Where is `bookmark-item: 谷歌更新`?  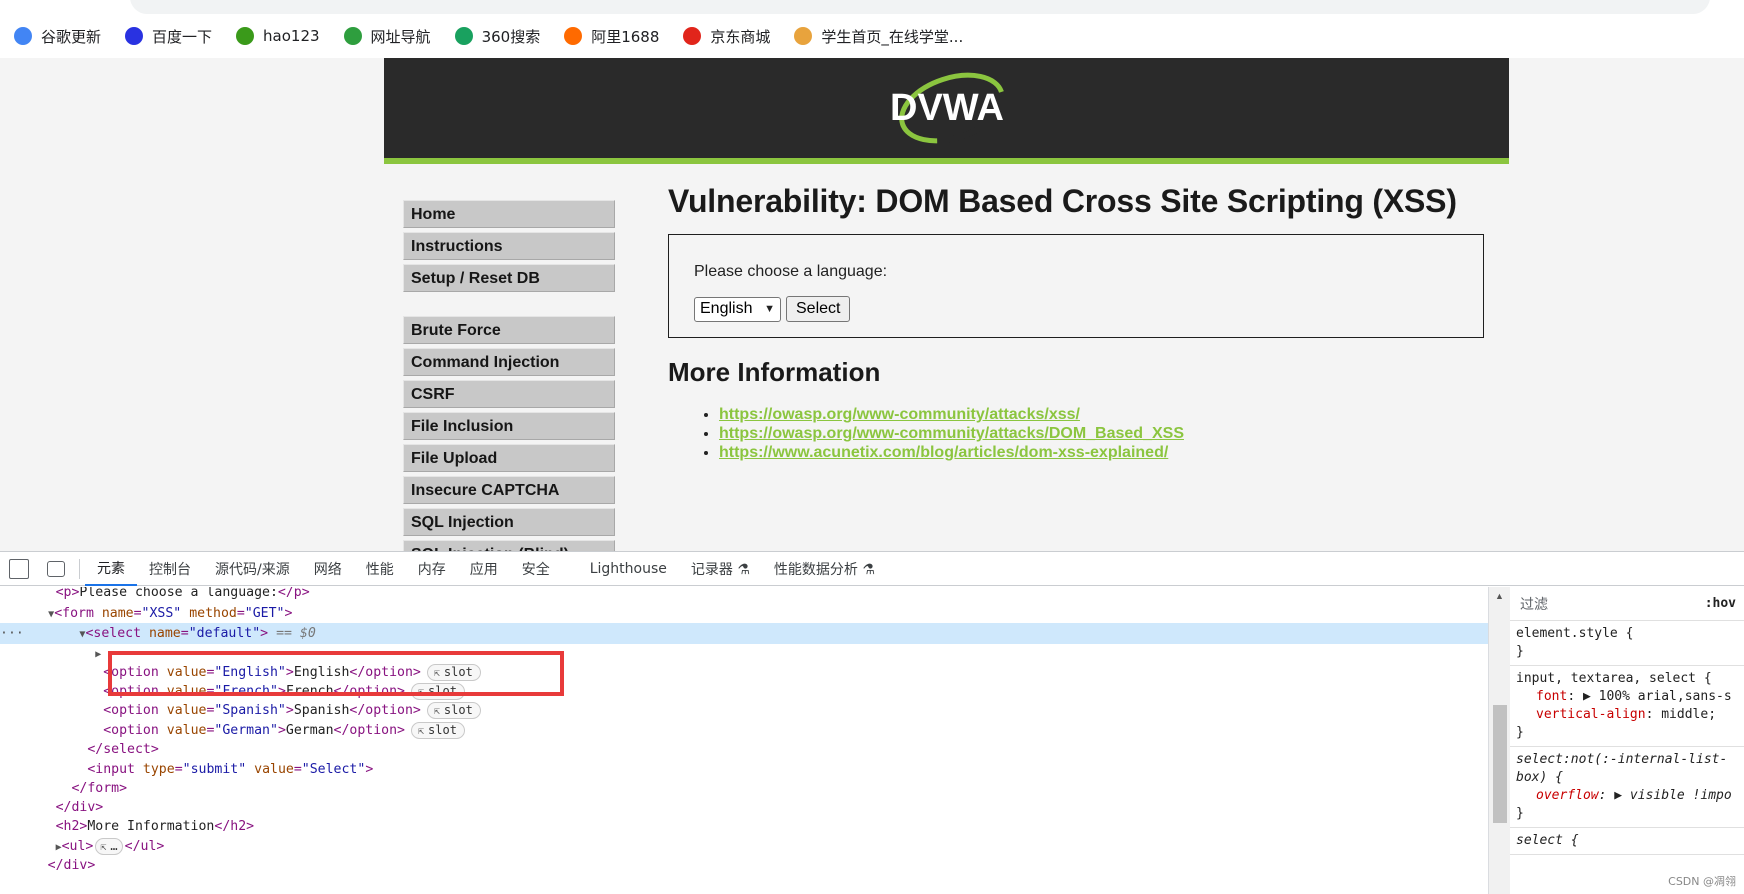 bookmark-item: 谷歌更新 is located at coordinates (57, 36).